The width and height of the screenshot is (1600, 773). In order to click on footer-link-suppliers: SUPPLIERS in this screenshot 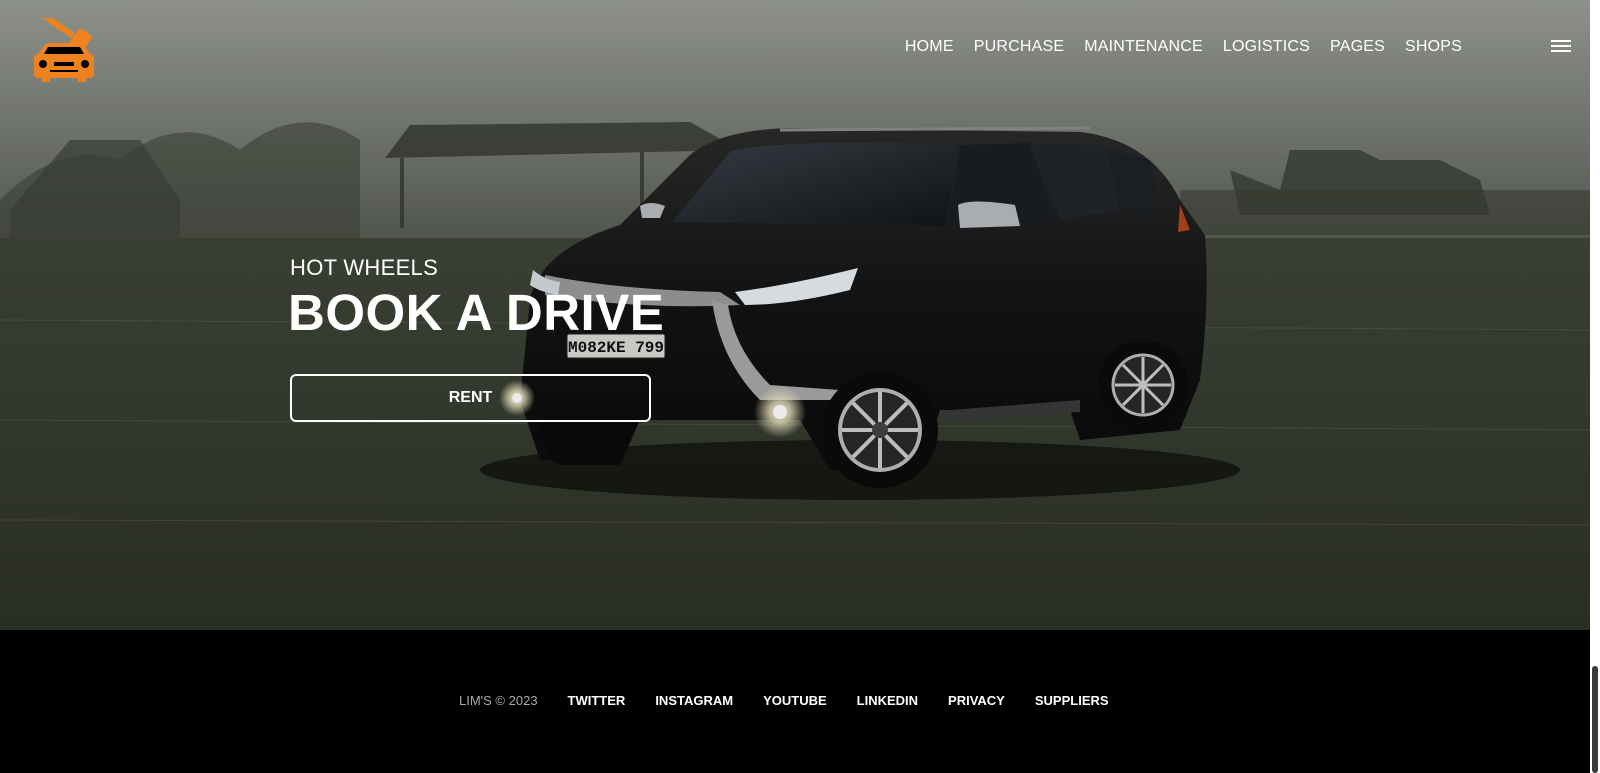, I will do `click(1072, 700)`.